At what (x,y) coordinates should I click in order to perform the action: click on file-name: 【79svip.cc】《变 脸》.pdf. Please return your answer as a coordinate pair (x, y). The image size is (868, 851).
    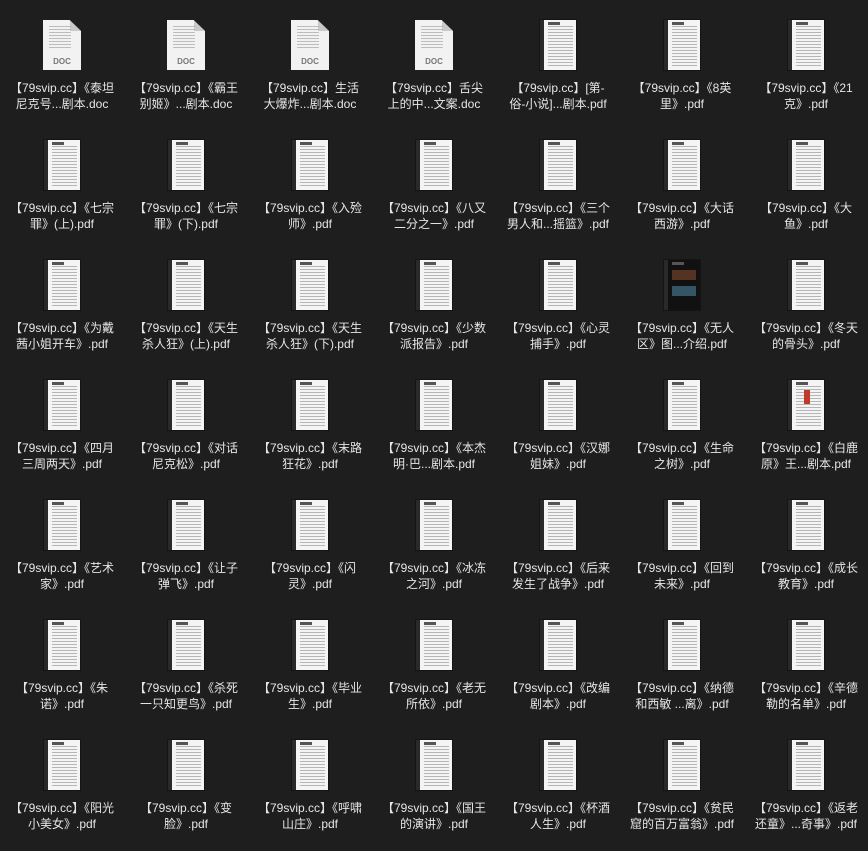
    Looking at the image, I should click on (186, 816).